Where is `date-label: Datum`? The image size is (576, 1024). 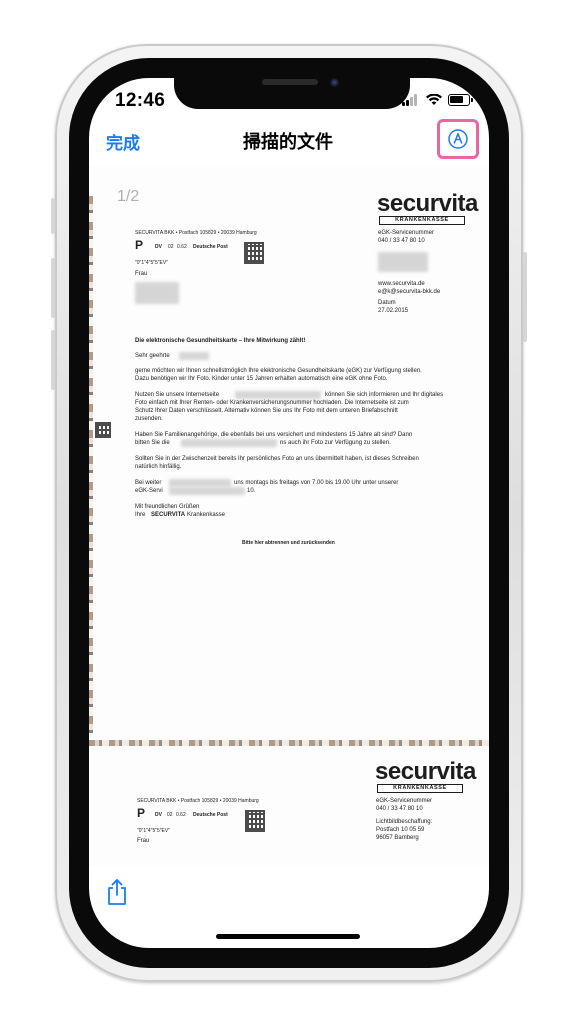
date-label: Datum is located at coordinates (387, 303).